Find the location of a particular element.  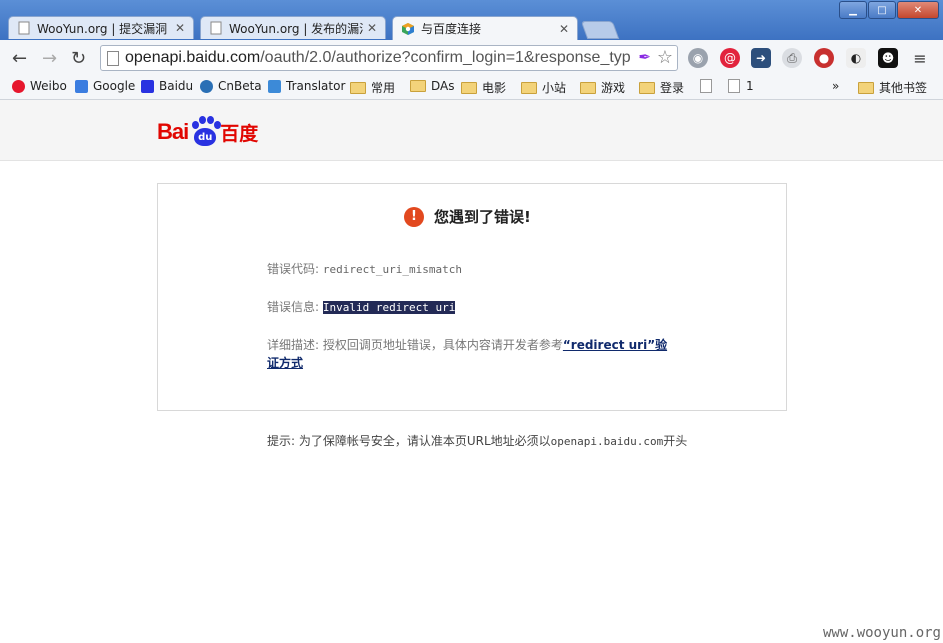

error-code-row: 错误代码: redirect_uri_mismatch is located at coordinates (364, 268).